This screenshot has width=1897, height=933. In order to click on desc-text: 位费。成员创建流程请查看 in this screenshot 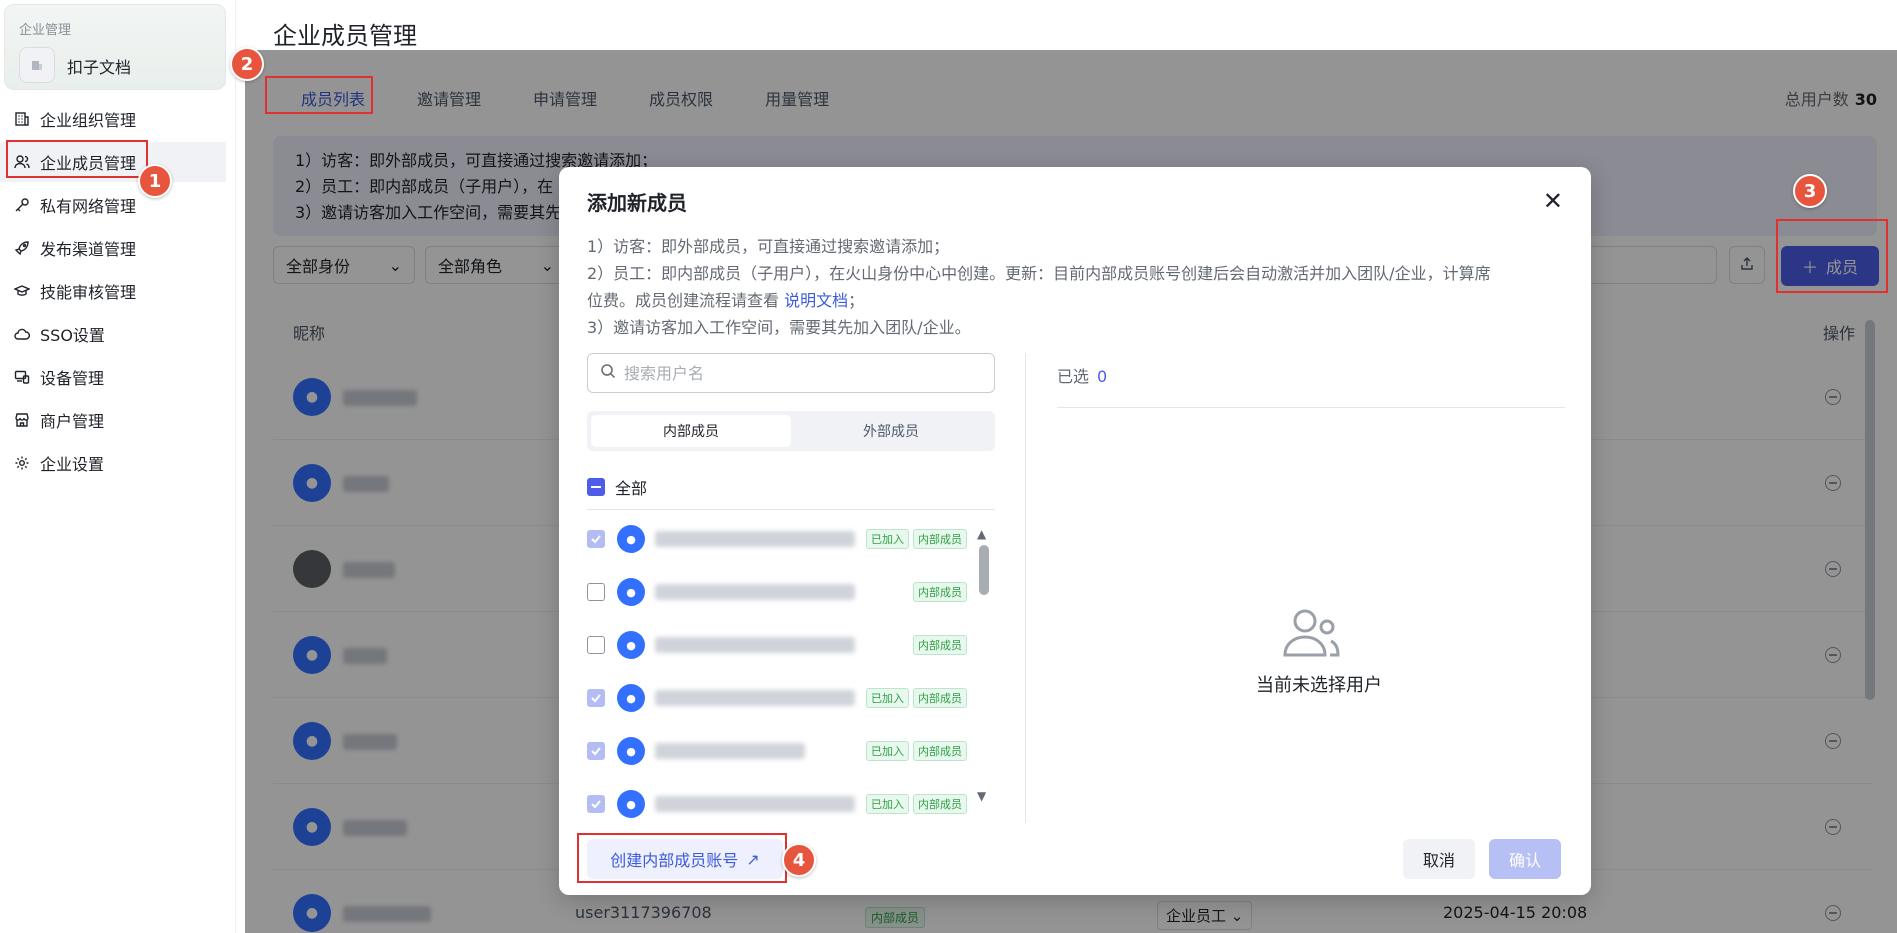, I will do `click(683, 300)`.